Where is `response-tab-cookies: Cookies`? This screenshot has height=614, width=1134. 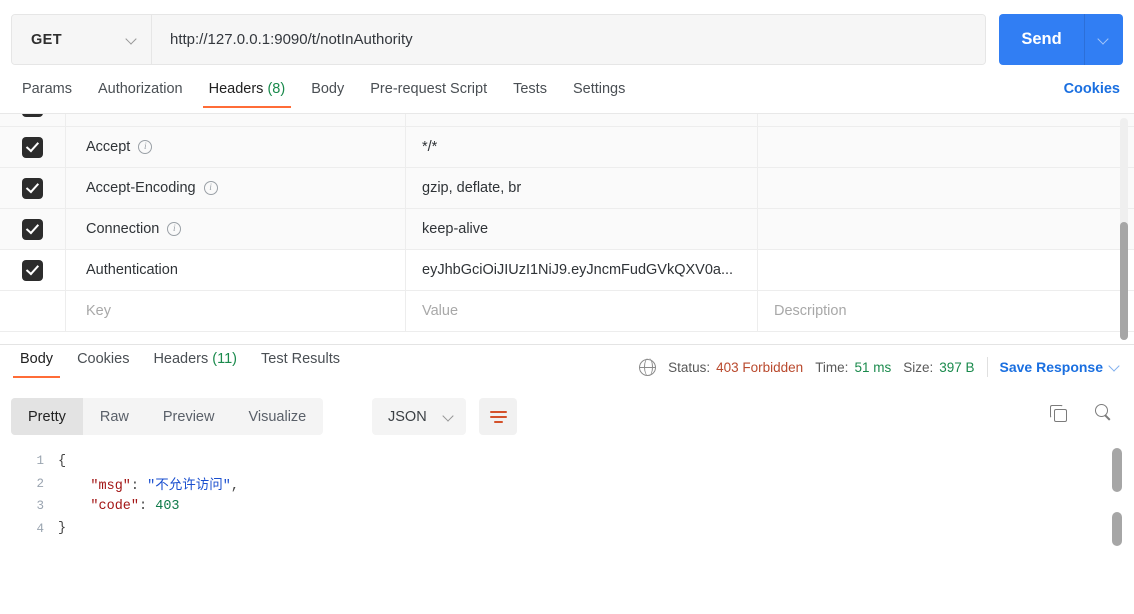
response-tab-cookies: Cookies is located at coordinates (103, 364).